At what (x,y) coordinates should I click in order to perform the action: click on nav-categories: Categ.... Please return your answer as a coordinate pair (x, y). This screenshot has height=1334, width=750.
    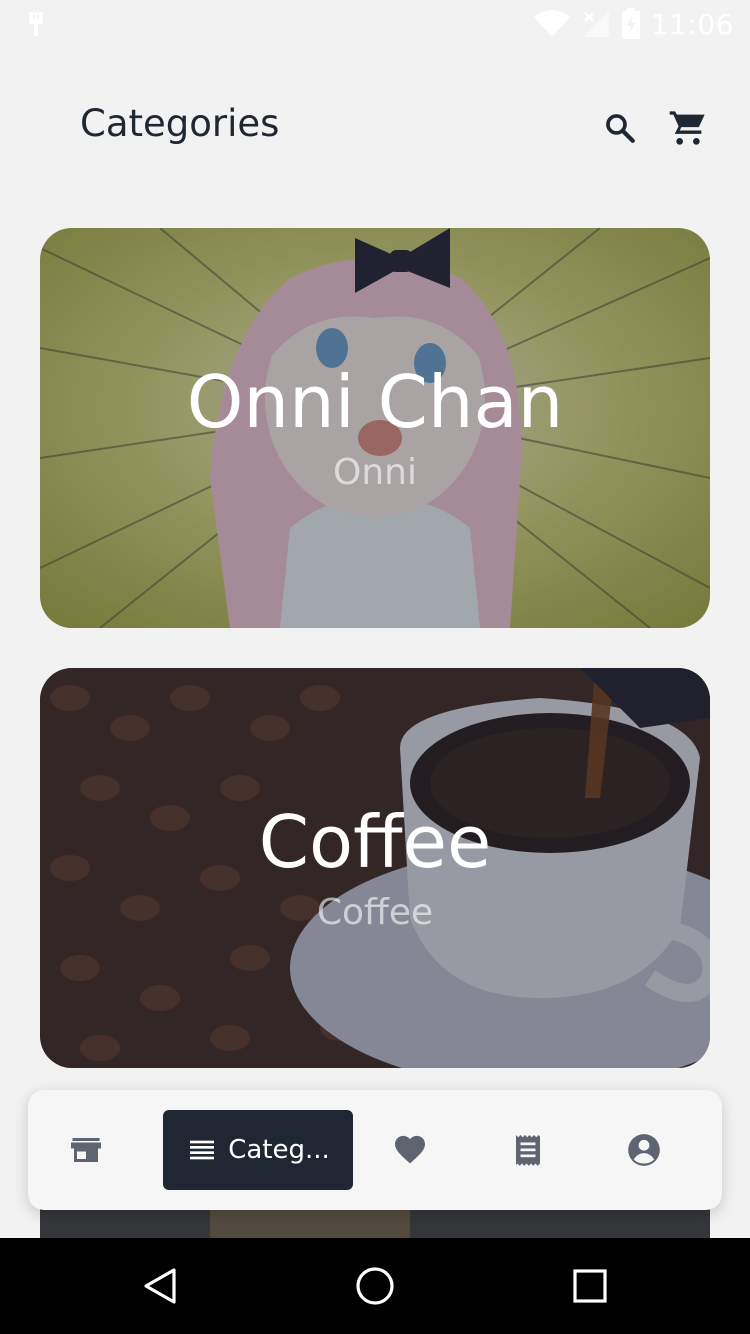
    Looking at the image, I should click on (258, 1150).